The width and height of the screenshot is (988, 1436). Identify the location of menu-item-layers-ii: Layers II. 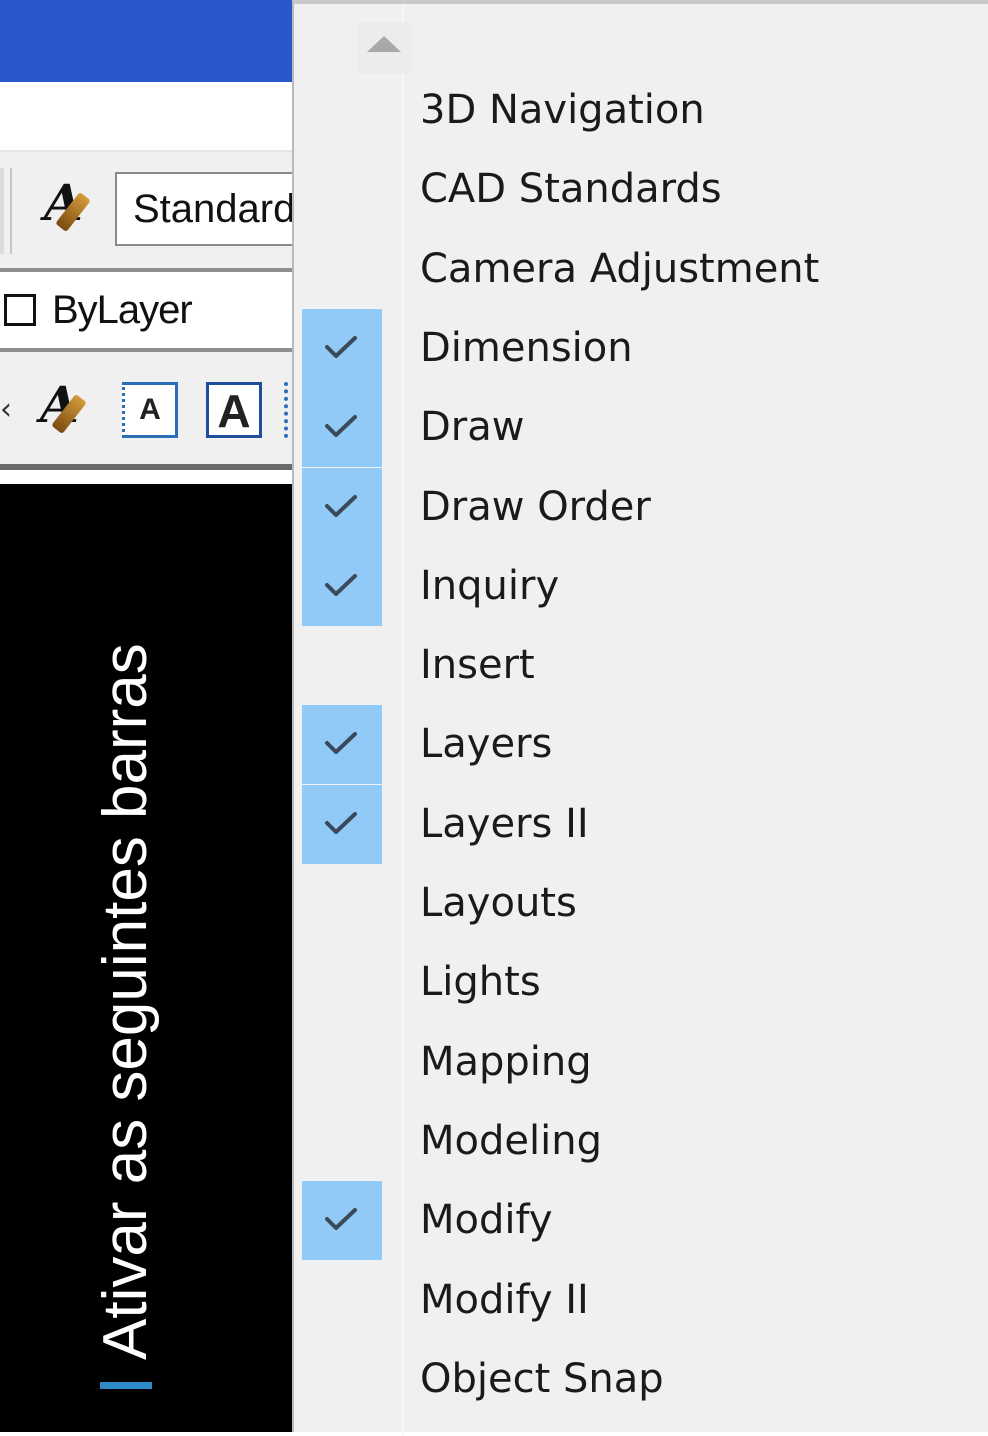
(645, 824).